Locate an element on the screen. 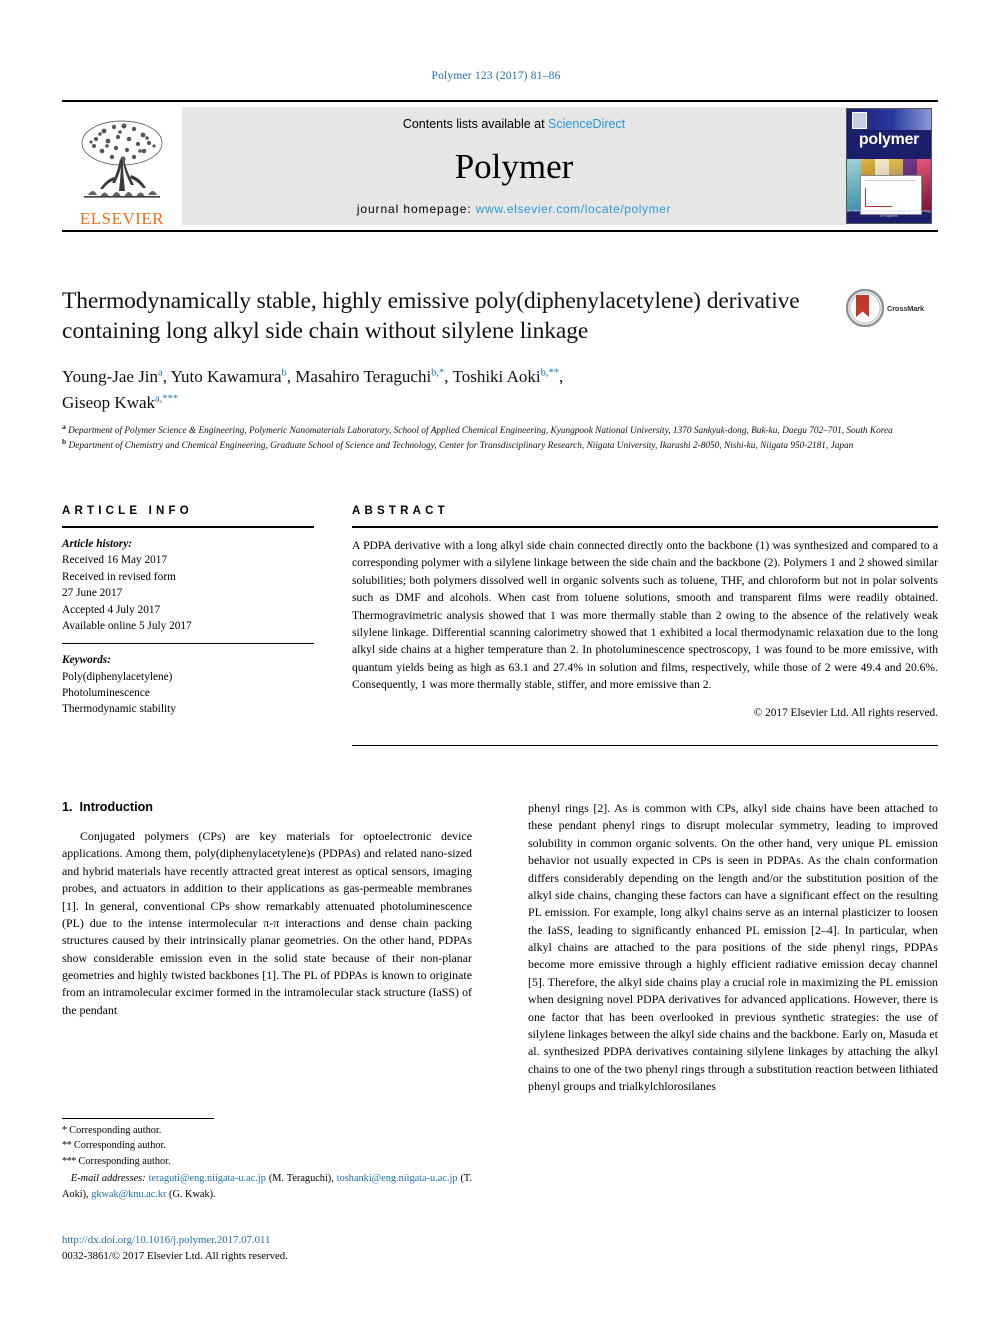 The height and width of the screenshot is (1323, 992). footnote-divider is located at coordinates (138, 1118).